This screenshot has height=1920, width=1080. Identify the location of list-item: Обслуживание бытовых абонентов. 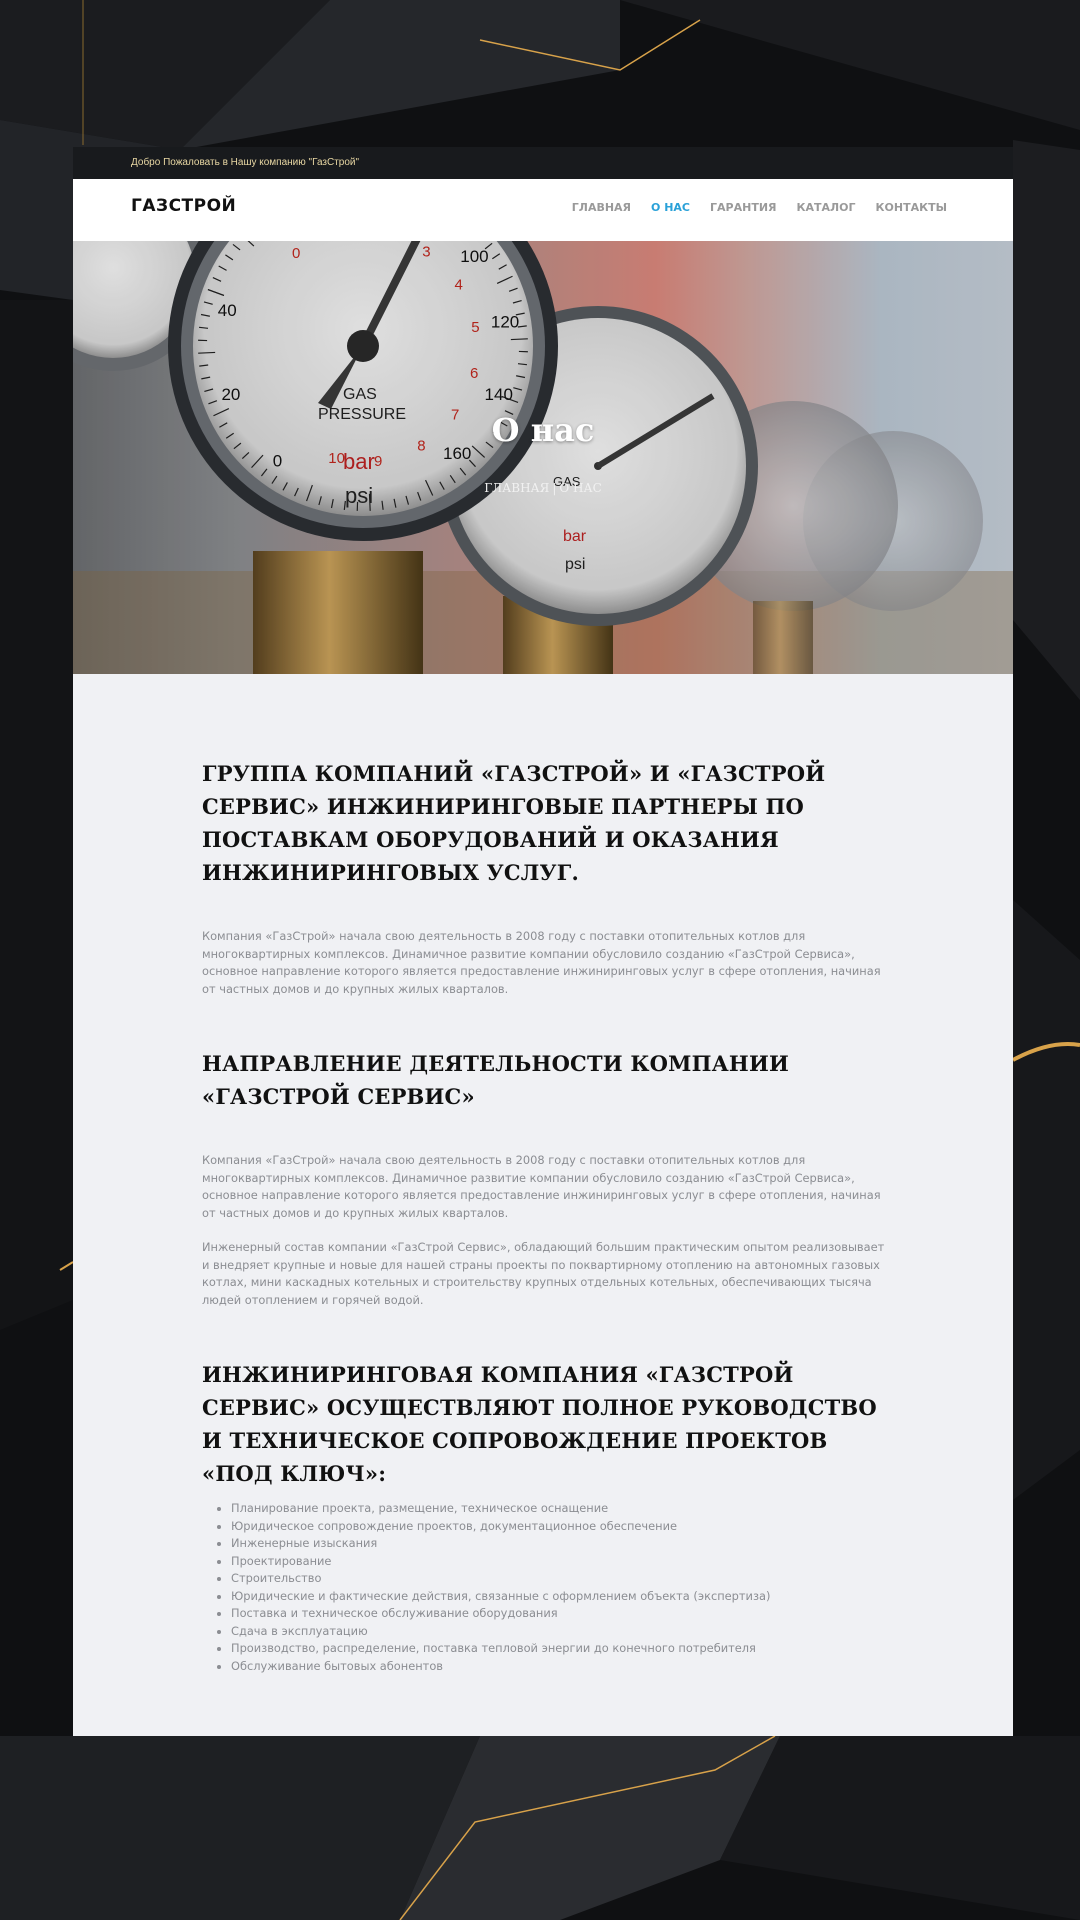
(561, 1667).